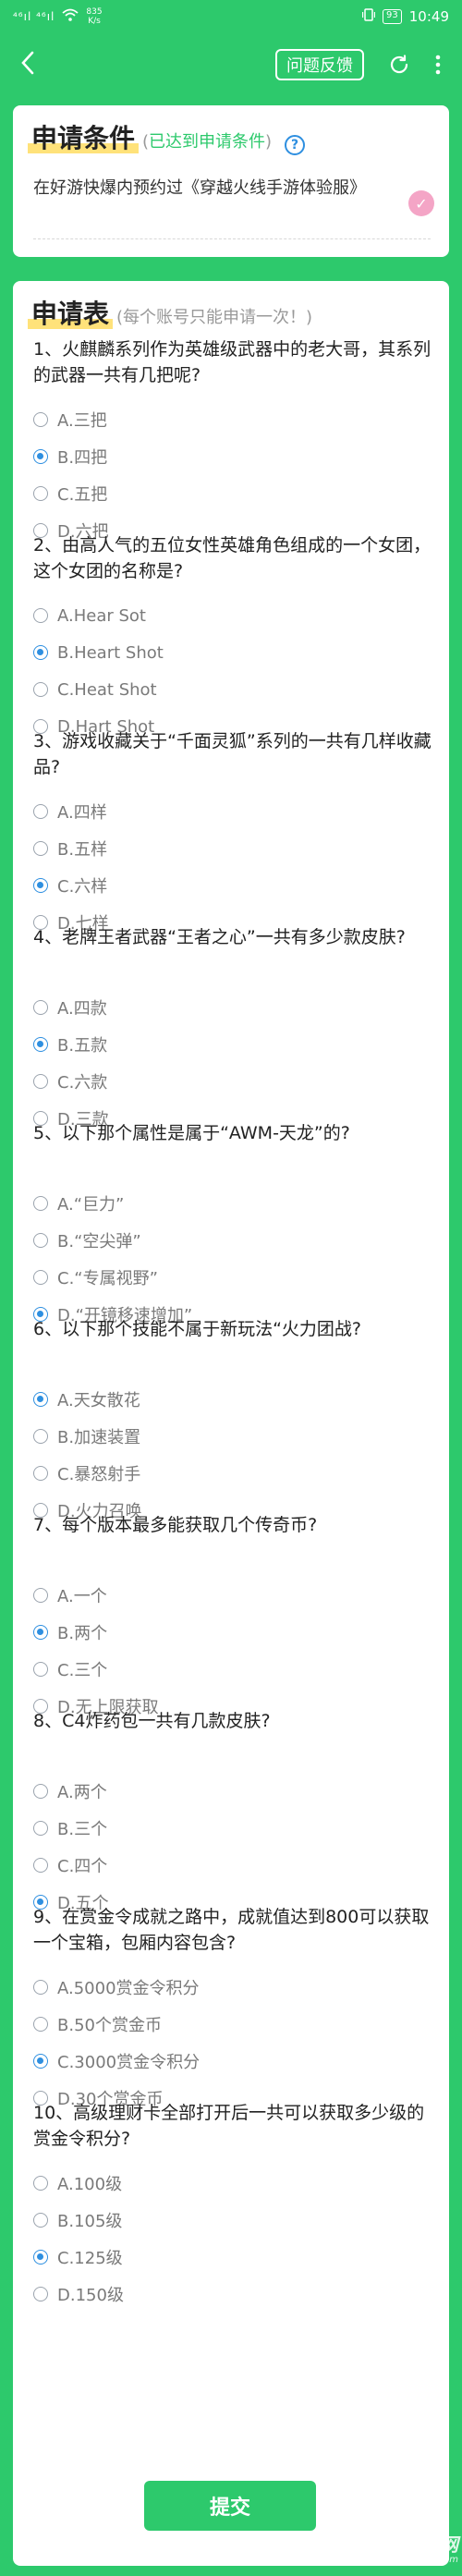 This screenshot has width=462, height=2576. Describe the element at coordinates (234, 2024) in the screenshot. I see `option-b: B.50个赏金币` at that location.